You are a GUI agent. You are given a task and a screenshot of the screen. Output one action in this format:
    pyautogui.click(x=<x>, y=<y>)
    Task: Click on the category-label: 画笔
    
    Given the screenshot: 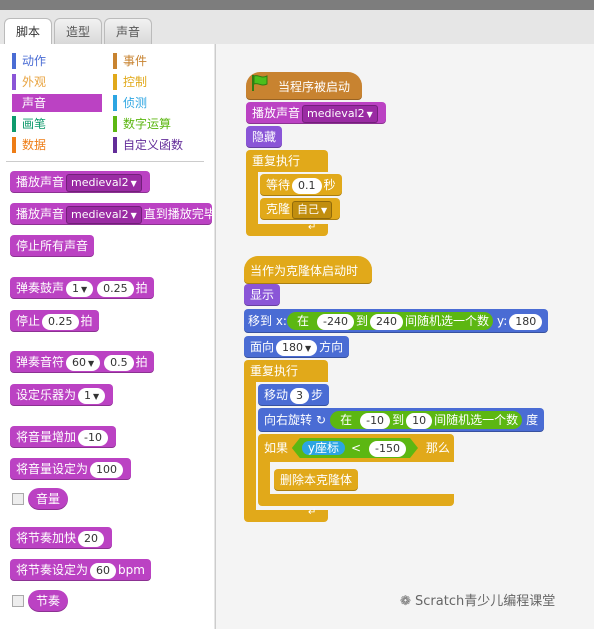 What is the action you would take?
    pyautogui.click(x=34, y=124)
    